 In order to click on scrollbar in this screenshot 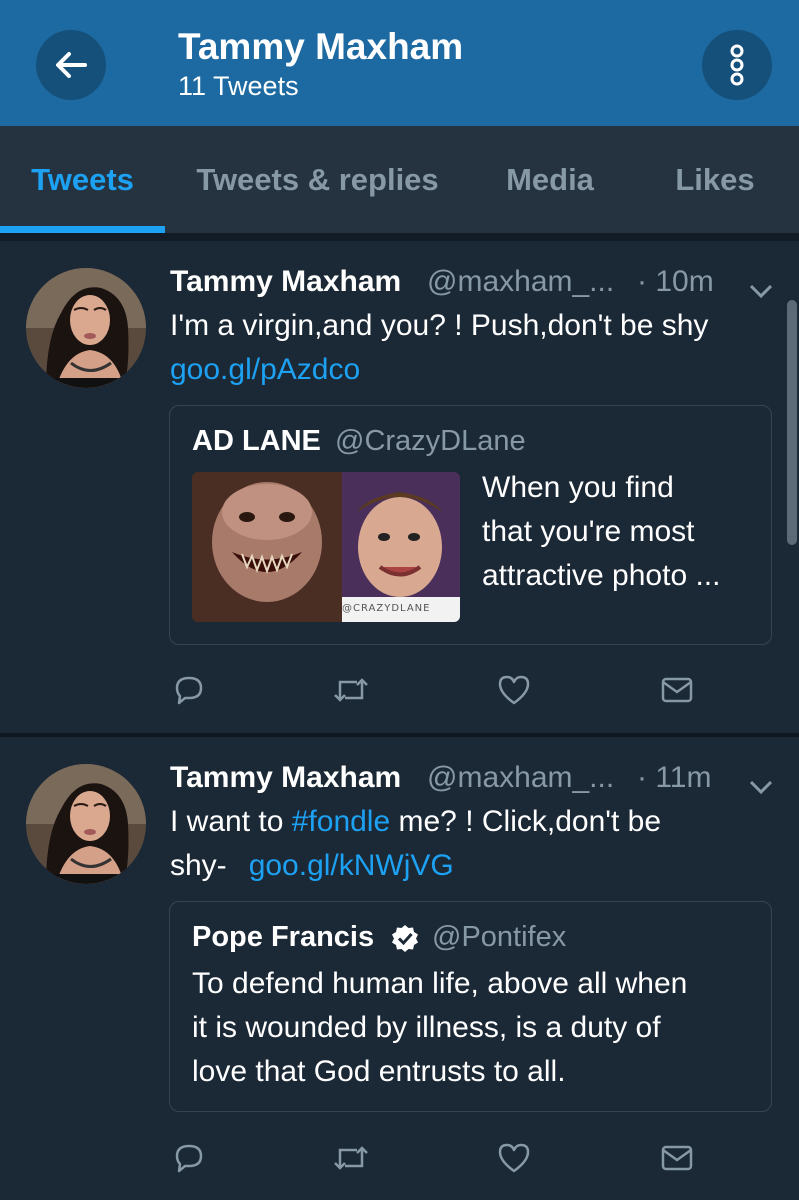, I will do `click(792, 422)`.